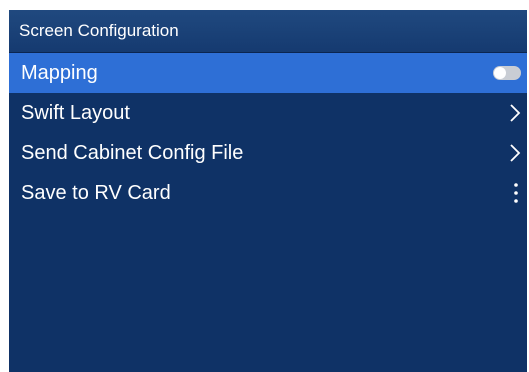 This screenshot has width=529, height=372. Describe the element at coordinates (268, 113) in the screenshot. I see `menu-item-swift-layout: Swift Layout` at that location.